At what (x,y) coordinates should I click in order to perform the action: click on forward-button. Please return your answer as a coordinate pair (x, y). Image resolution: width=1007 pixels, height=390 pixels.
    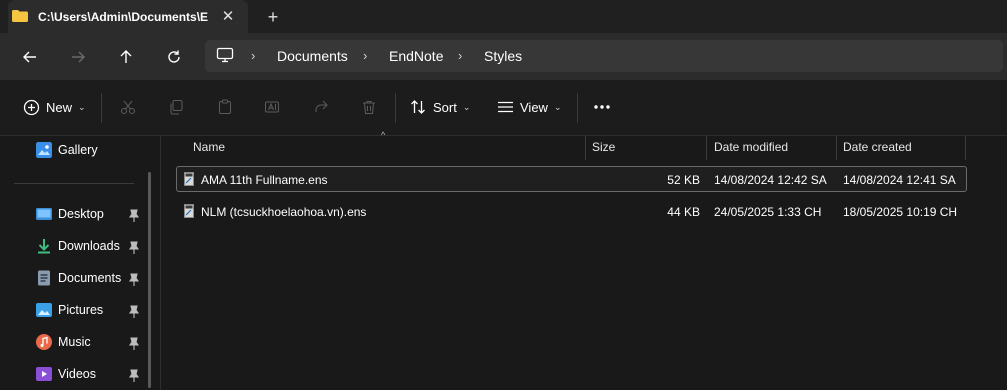
    Looking at the image, I should click on (78, 57).